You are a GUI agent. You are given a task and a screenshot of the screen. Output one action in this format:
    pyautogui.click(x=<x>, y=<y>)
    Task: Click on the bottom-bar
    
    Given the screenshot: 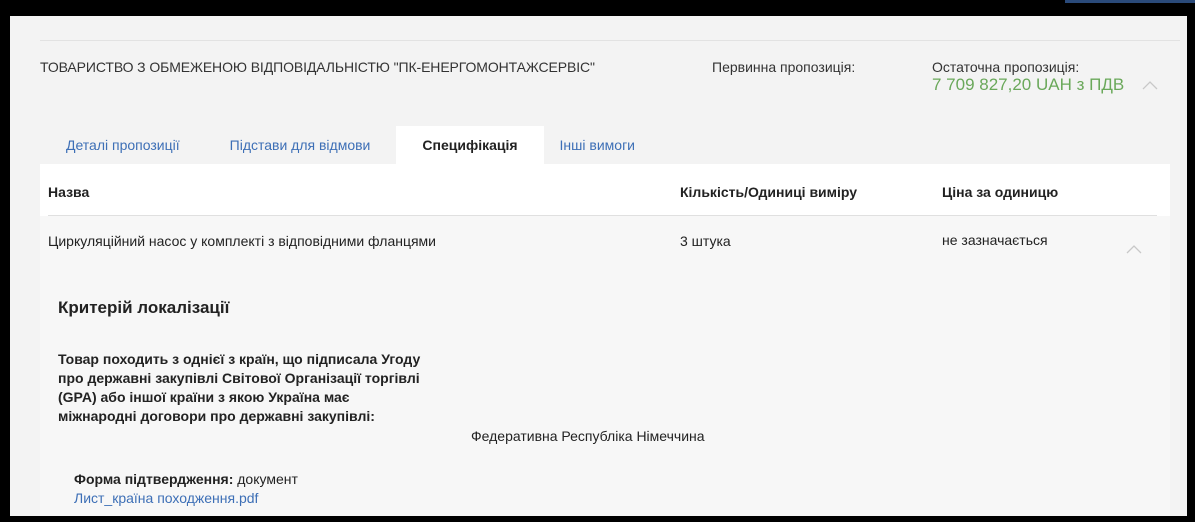 What is the action you would take?
    pyautogui.click(x=597, y=519)
    